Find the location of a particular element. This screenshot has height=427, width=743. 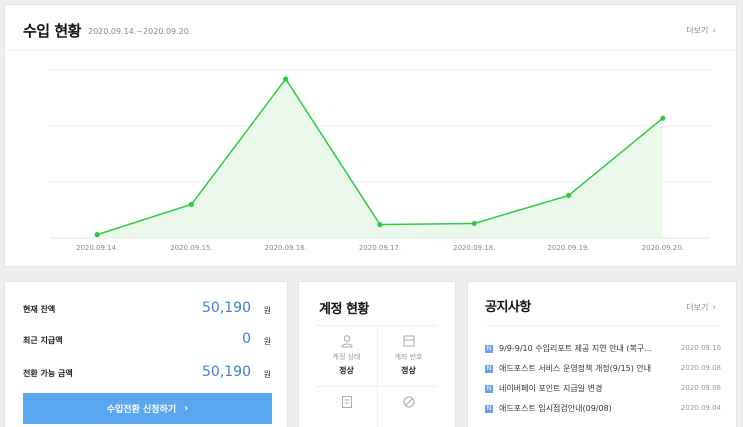

notice-item: N 애드포스트 임시점검안내(09/08) 2020.09.04 is located at coordinates (603, 410).